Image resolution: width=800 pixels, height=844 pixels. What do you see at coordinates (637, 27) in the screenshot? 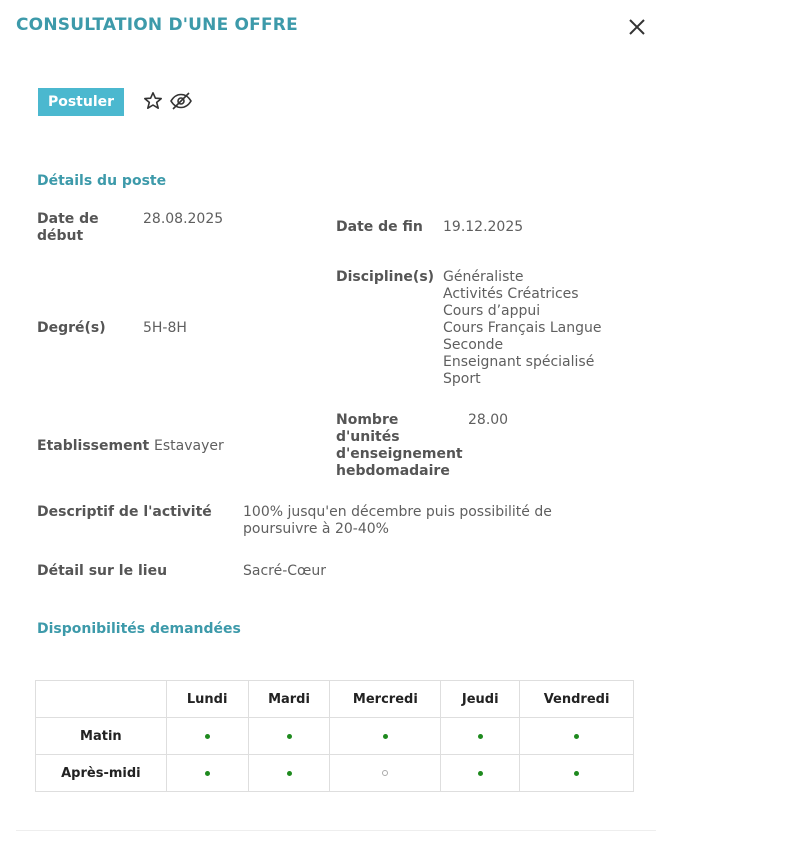
I see `close-icon` at bounding box center [637, 27].